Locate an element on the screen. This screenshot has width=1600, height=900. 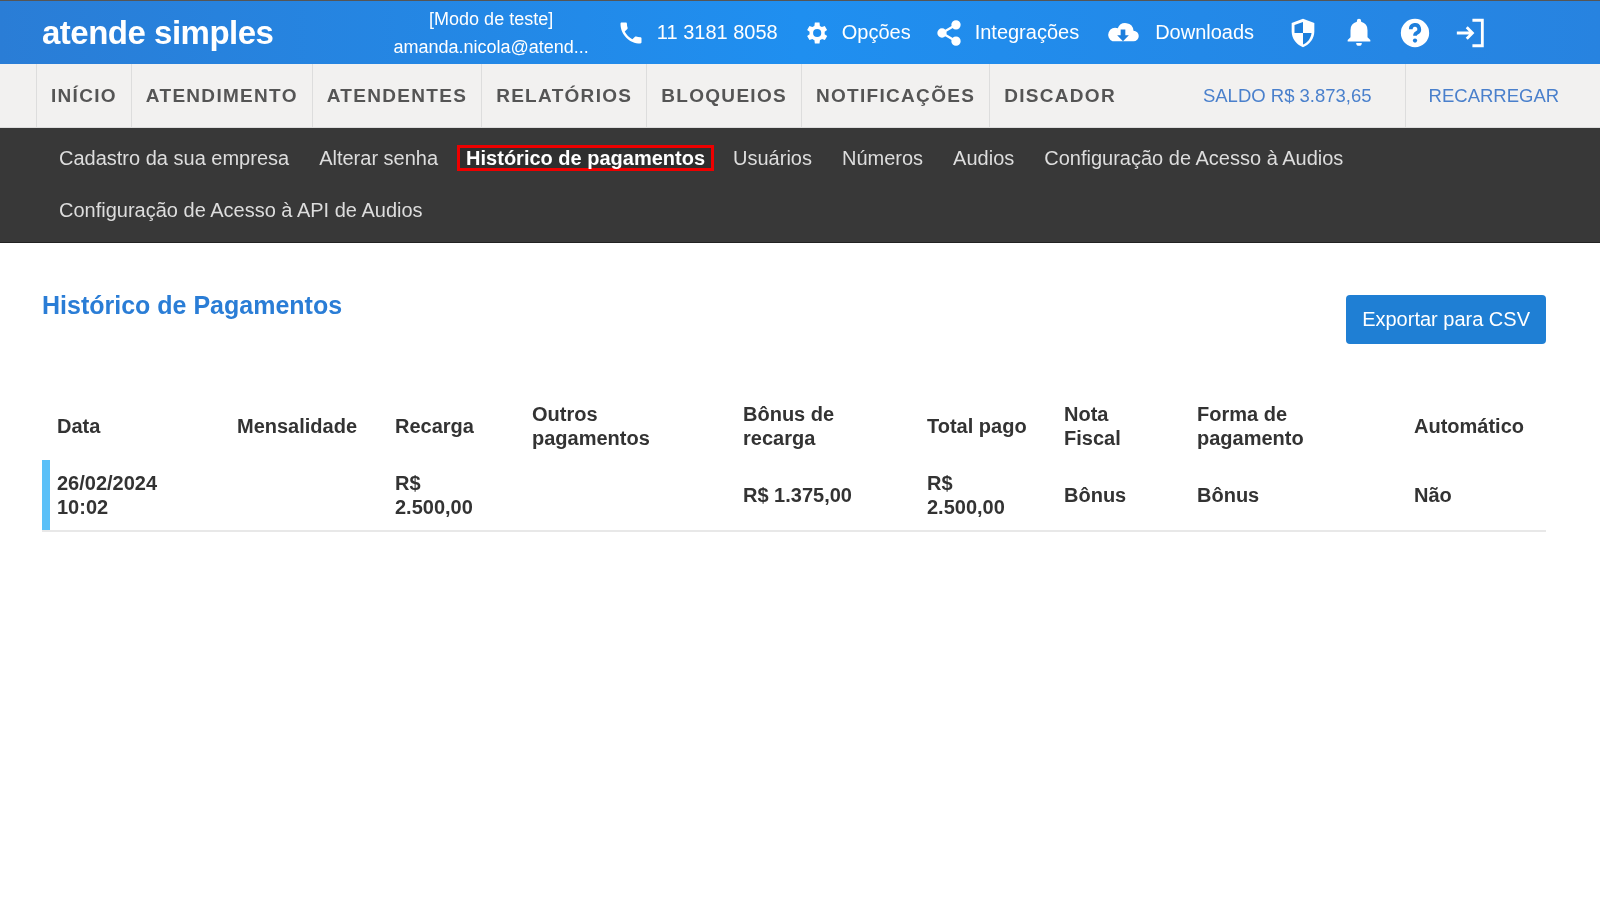
column-header: Data is located at coordinates (79, 426).